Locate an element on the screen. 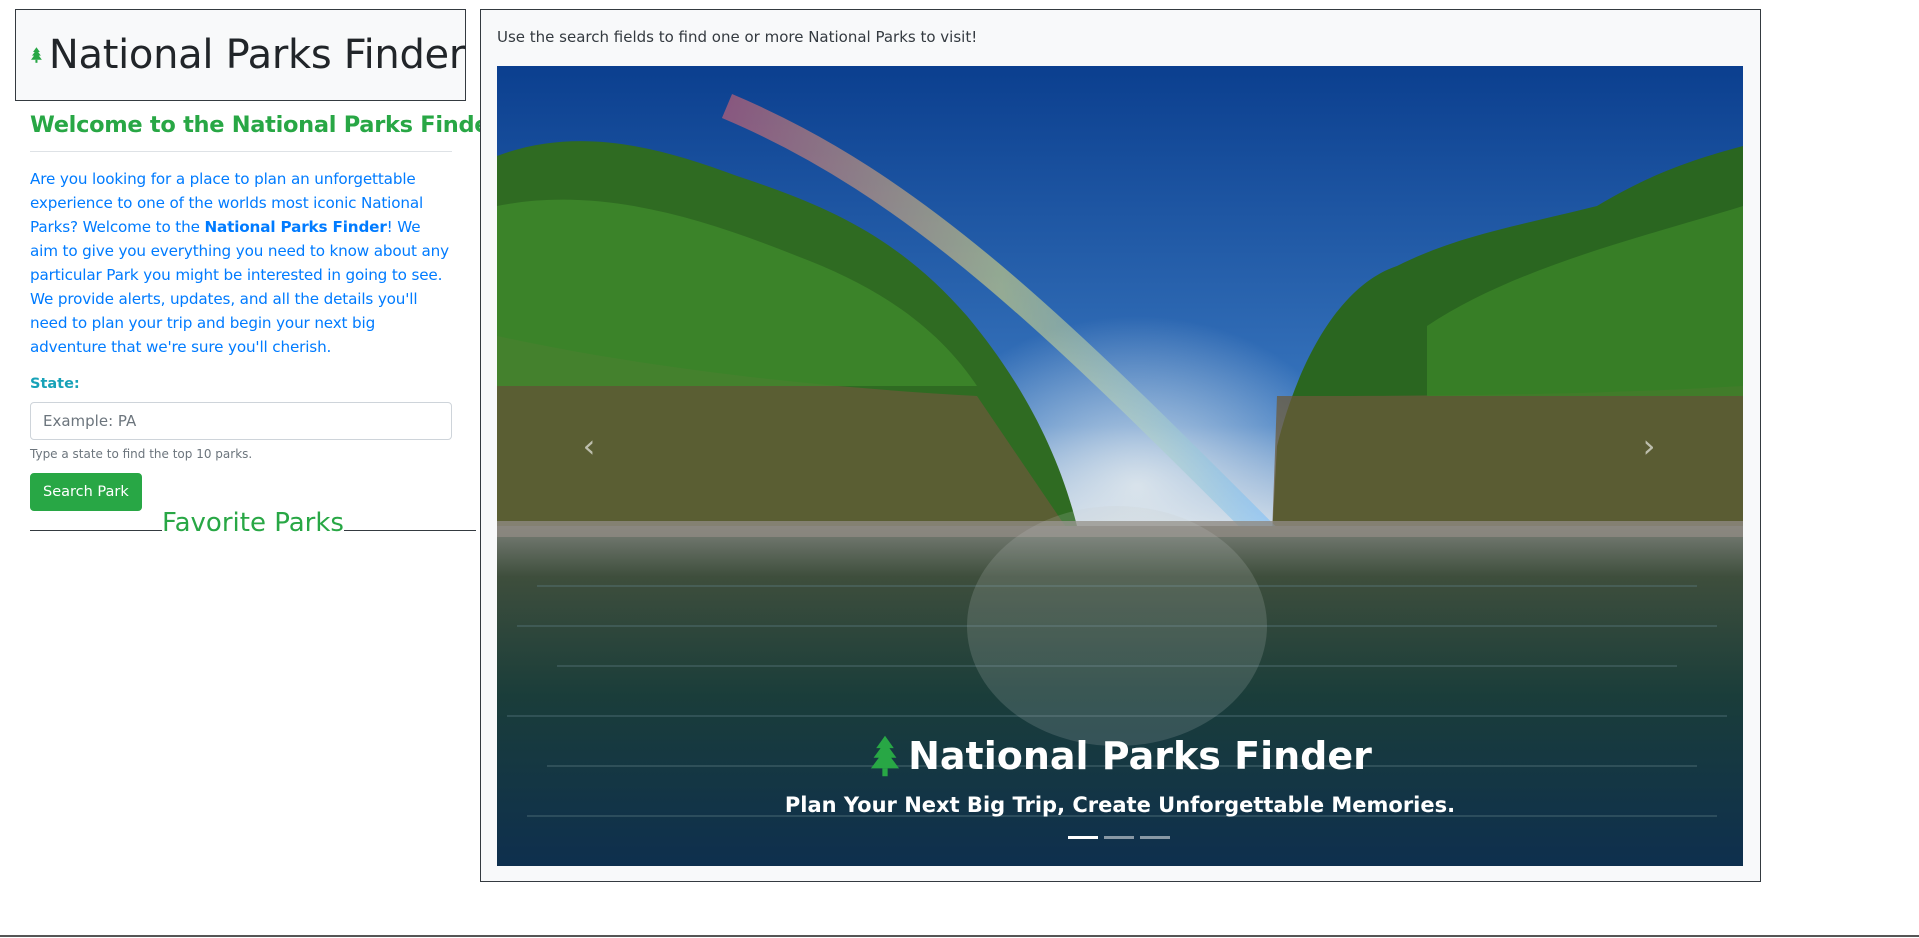  carousel-prev-control: ‹ is located at coordinates (589, 446).